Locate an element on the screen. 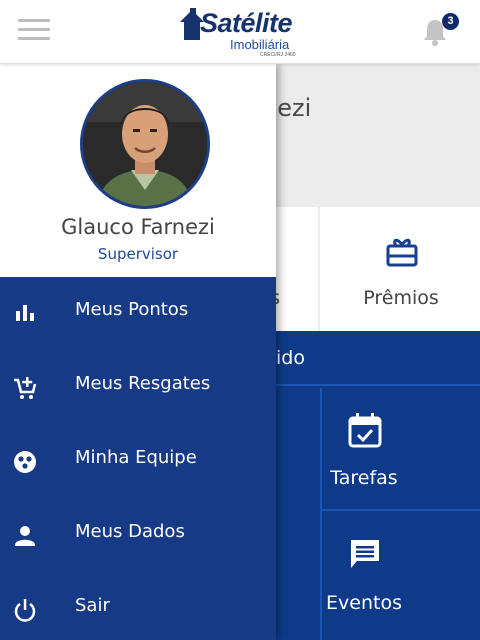 The image size is (480, 640). drawer-item-label: Meus Dados is located at coordinates (130, 531).